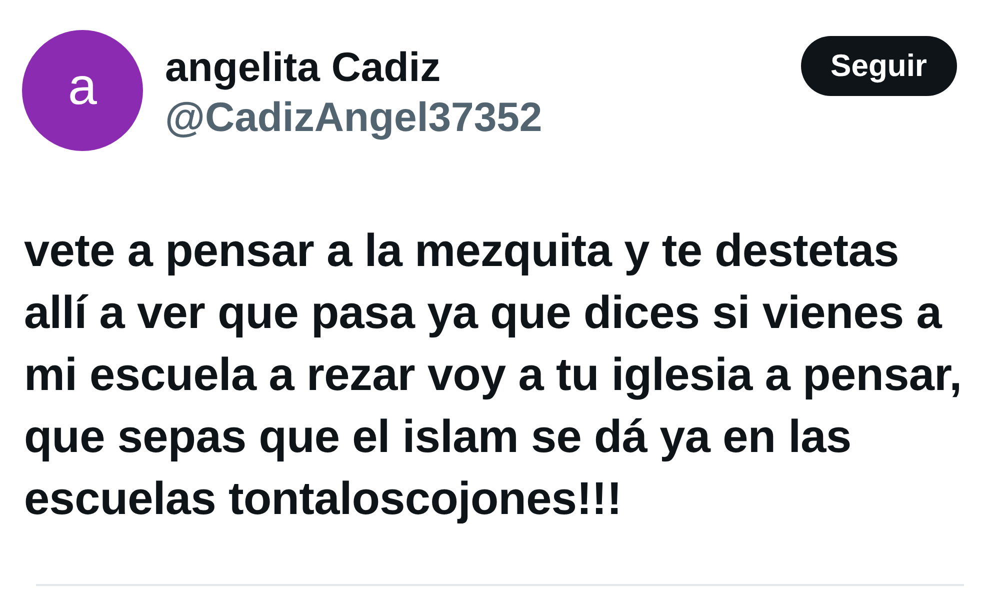  I want to click on avatar: a, so click(82, 90).